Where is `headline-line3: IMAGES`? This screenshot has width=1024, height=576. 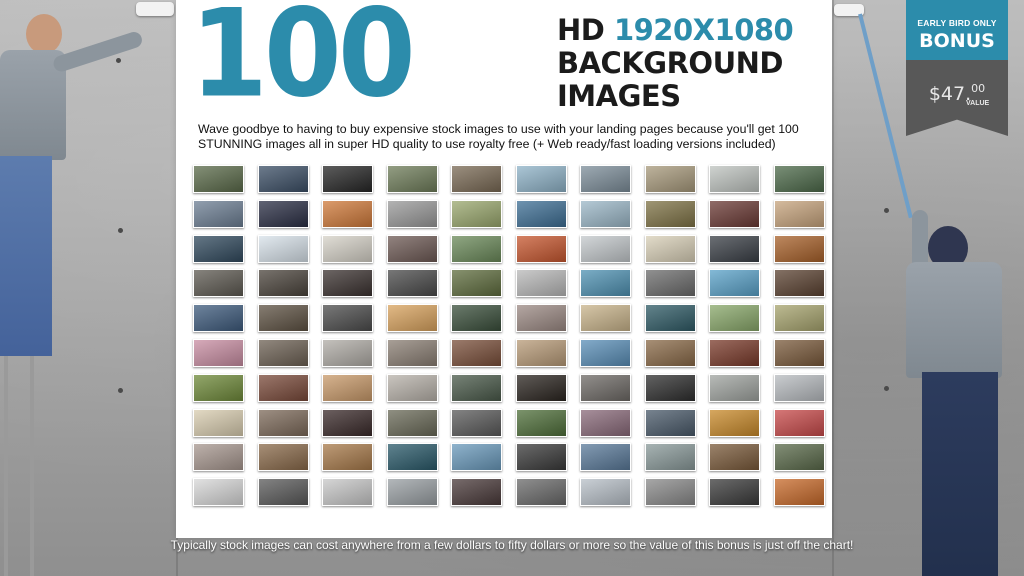
headline-line3: IMAGES is located at coordinates (619, 96).